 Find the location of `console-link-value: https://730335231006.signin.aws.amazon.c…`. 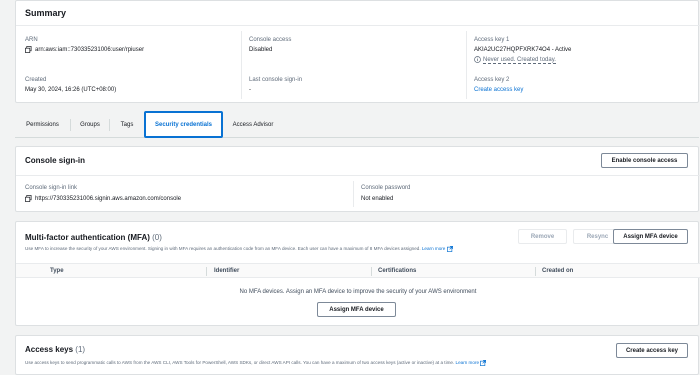

console-link-value: https://730335231006.signin.aws.amazon.c… is located at coordinates (108, 199).